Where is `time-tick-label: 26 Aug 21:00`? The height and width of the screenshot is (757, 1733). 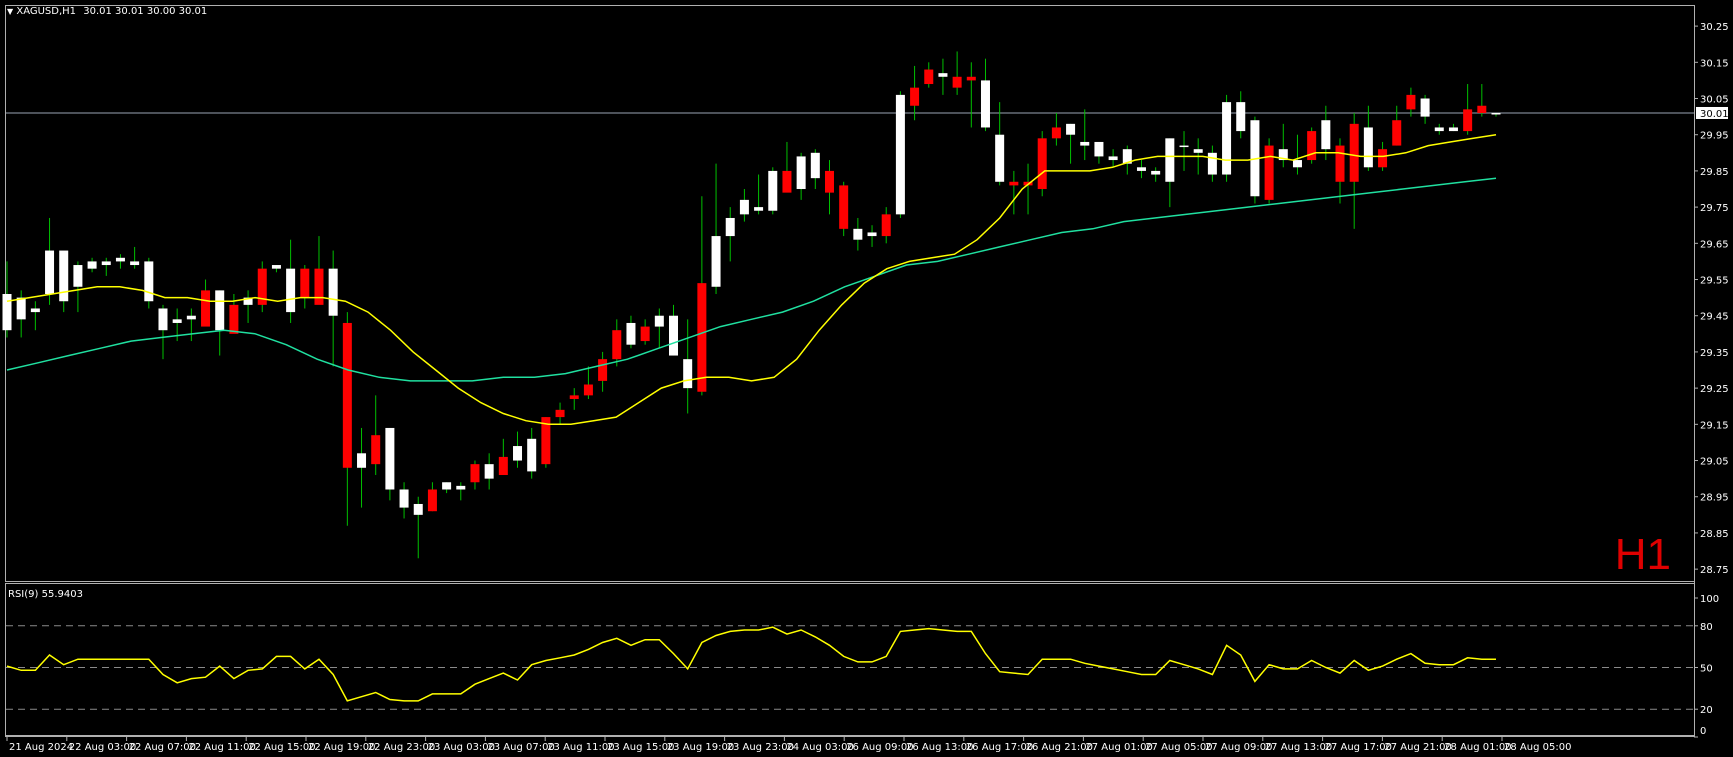 time-tick-label: 26 Aug 21:00 is located at coordinates (1059, 747).